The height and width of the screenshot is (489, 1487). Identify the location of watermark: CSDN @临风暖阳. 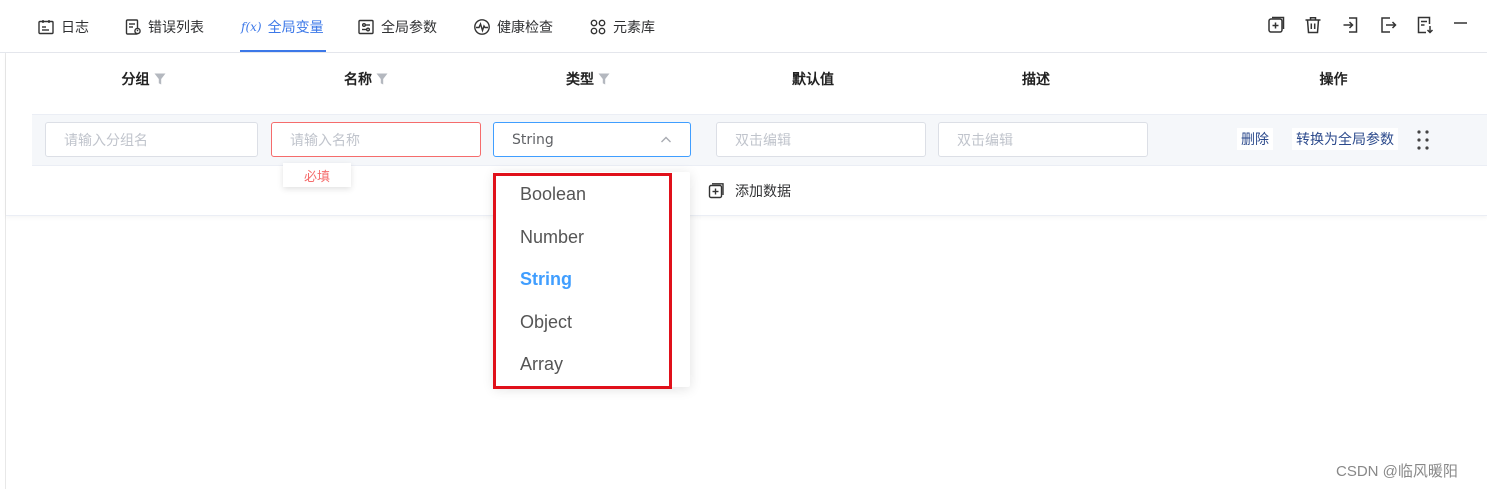
(1397, 471).